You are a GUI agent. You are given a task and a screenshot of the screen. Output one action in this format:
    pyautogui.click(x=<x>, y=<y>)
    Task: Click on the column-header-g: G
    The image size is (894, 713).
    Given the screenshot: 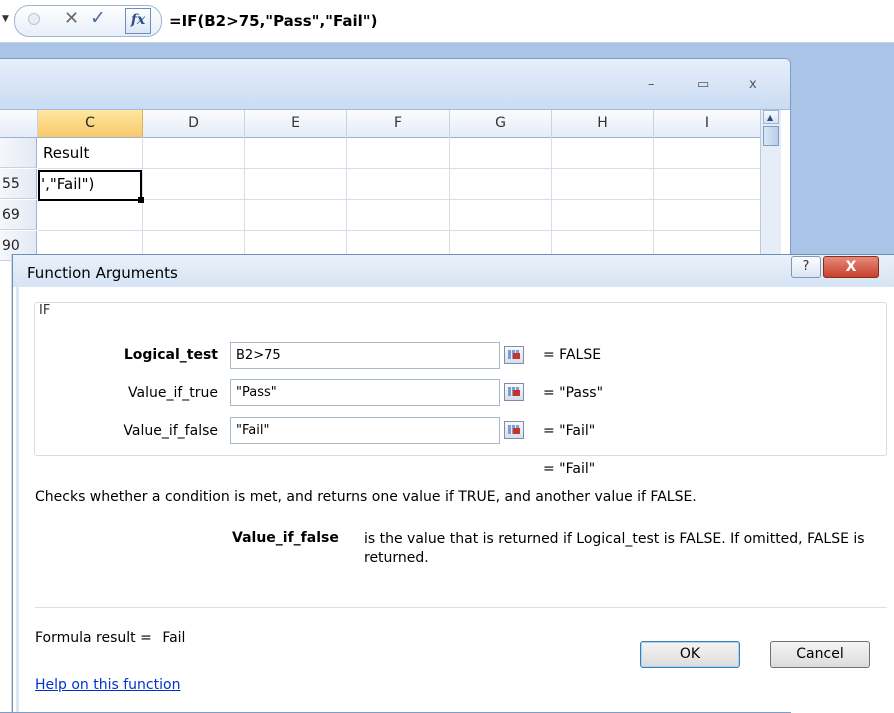 What is the action you would take?
    pyautogui.click(x=501, y=123)
    